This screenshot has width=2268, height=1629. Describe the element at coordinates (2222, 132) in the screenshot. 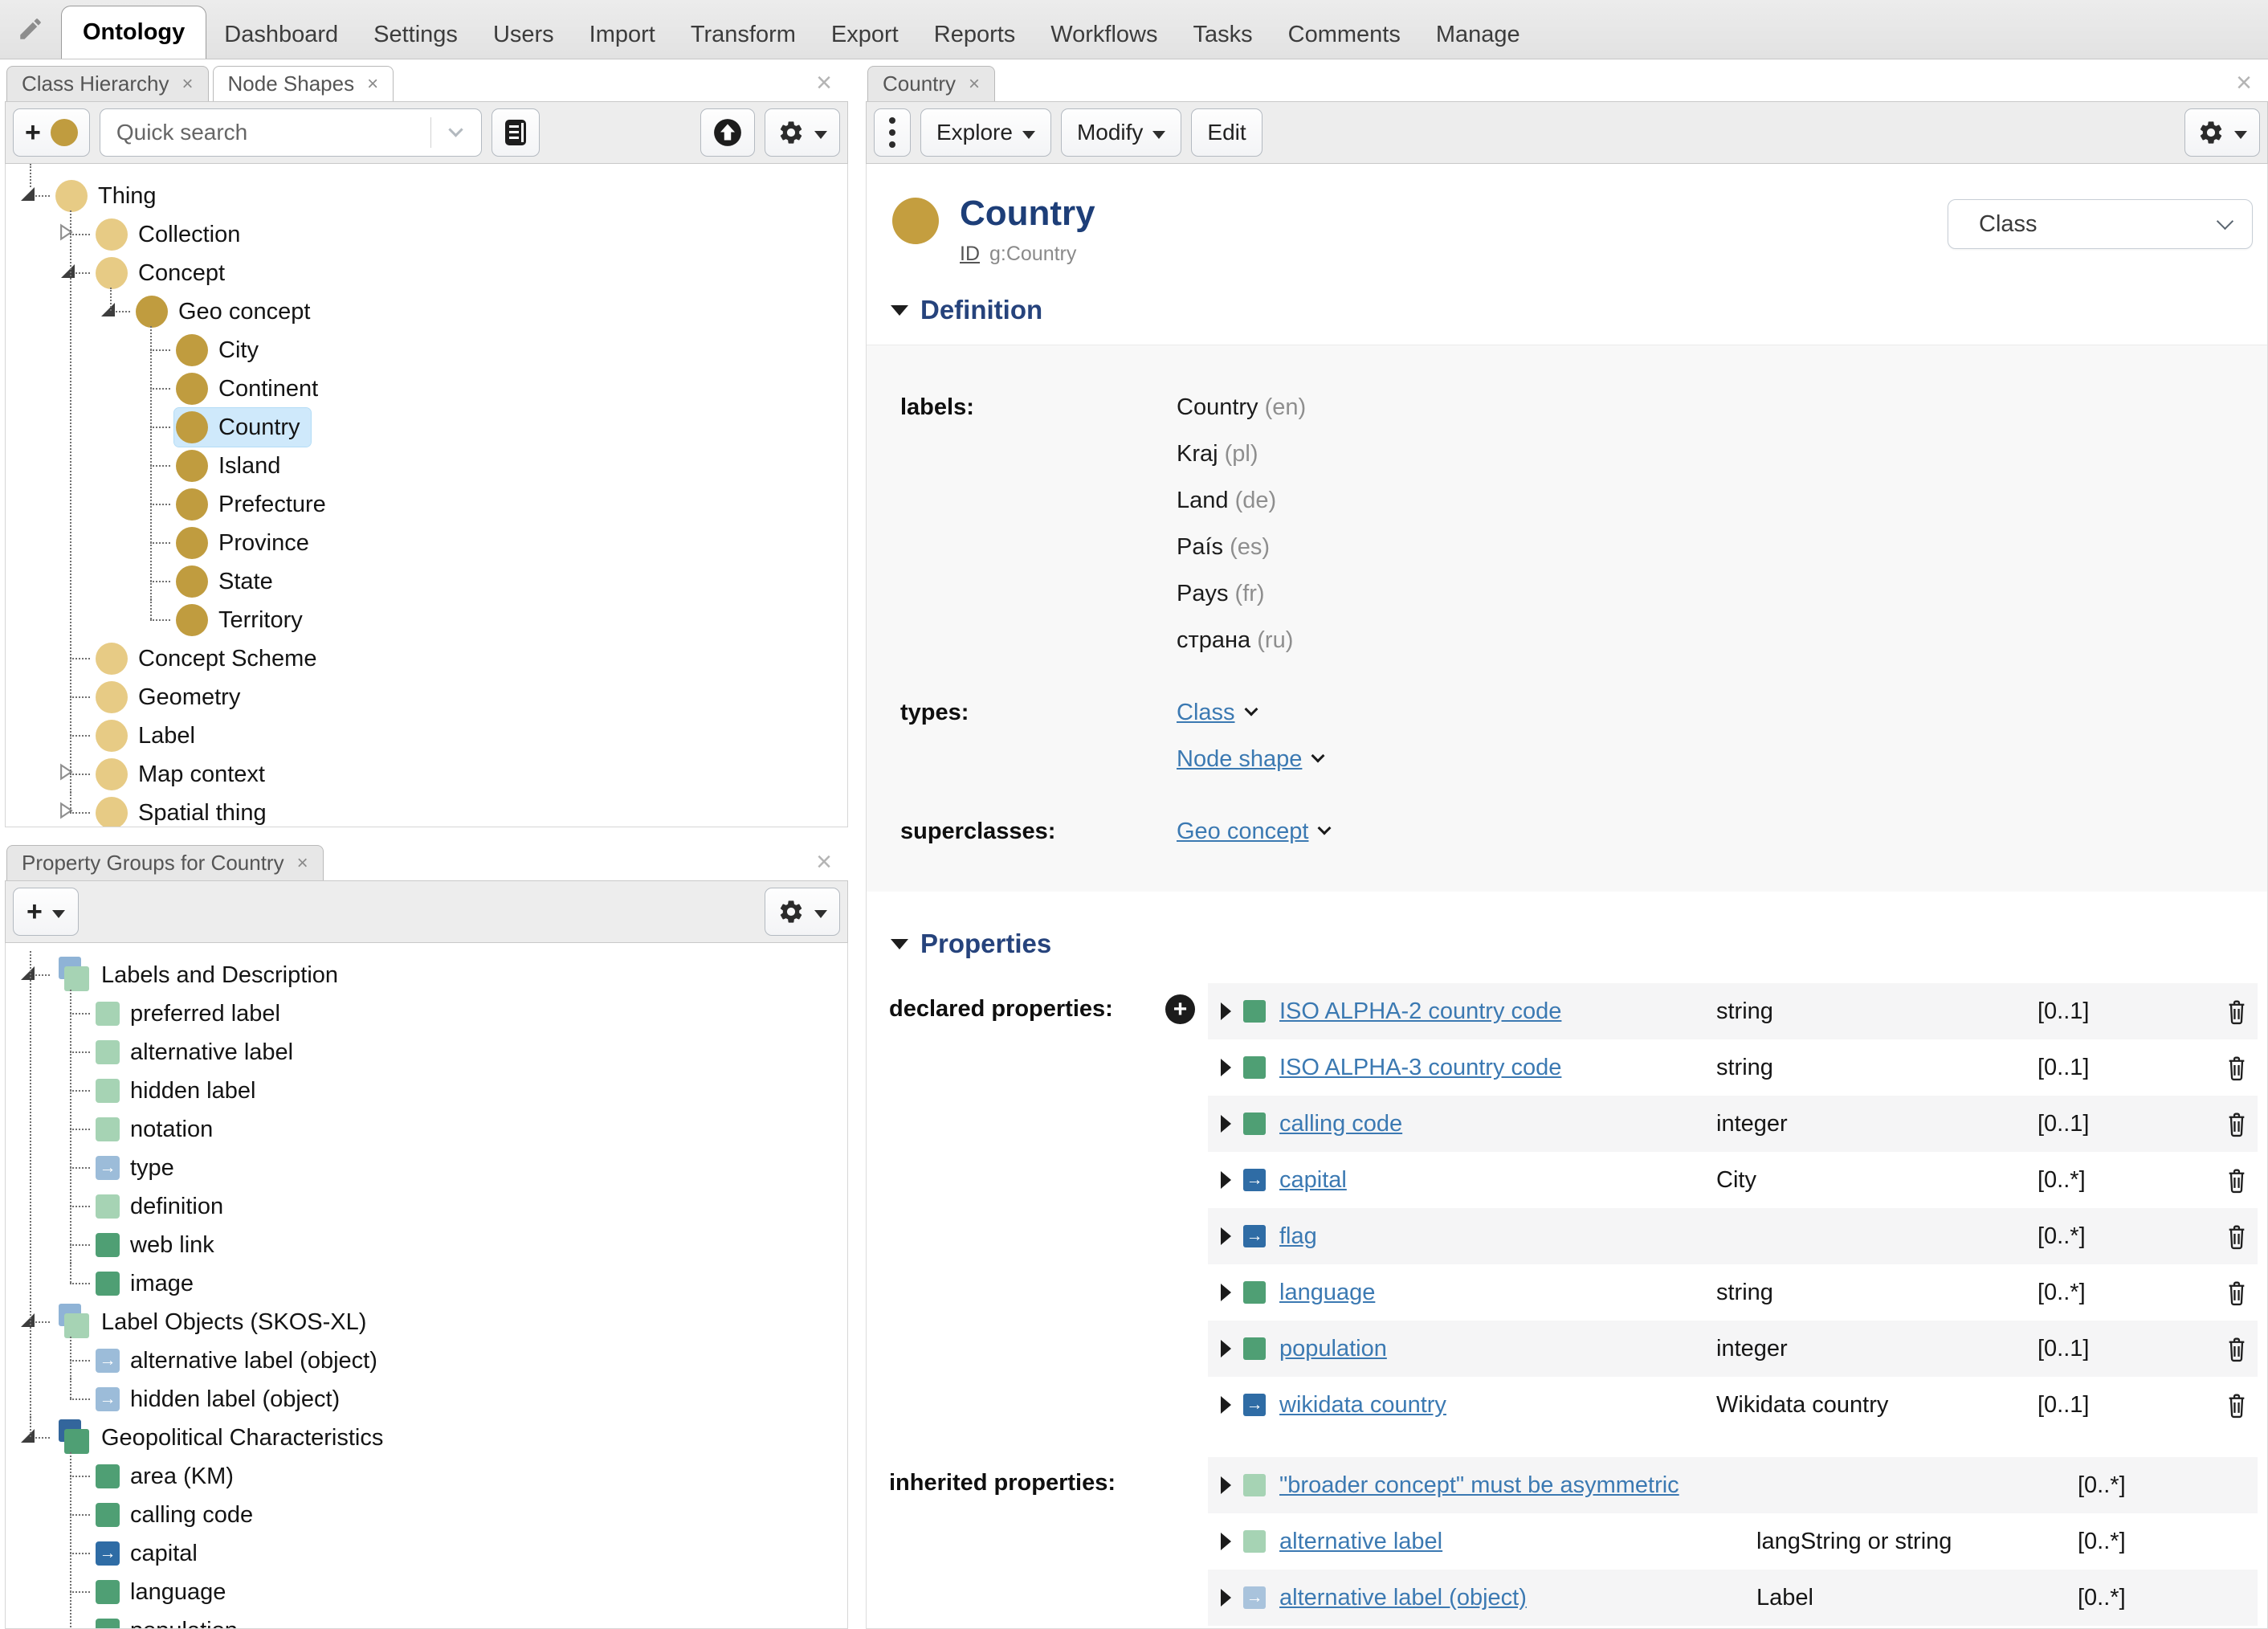

I see `resource-settings-button` at that location.